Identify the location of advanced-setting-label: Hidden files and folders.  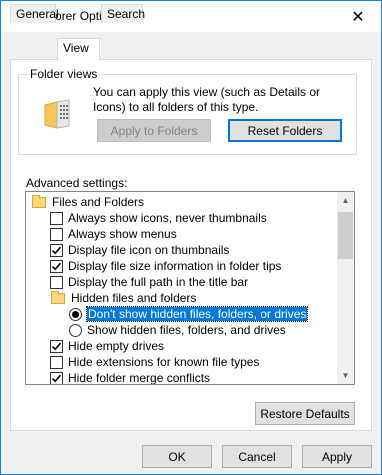
(134, 298).